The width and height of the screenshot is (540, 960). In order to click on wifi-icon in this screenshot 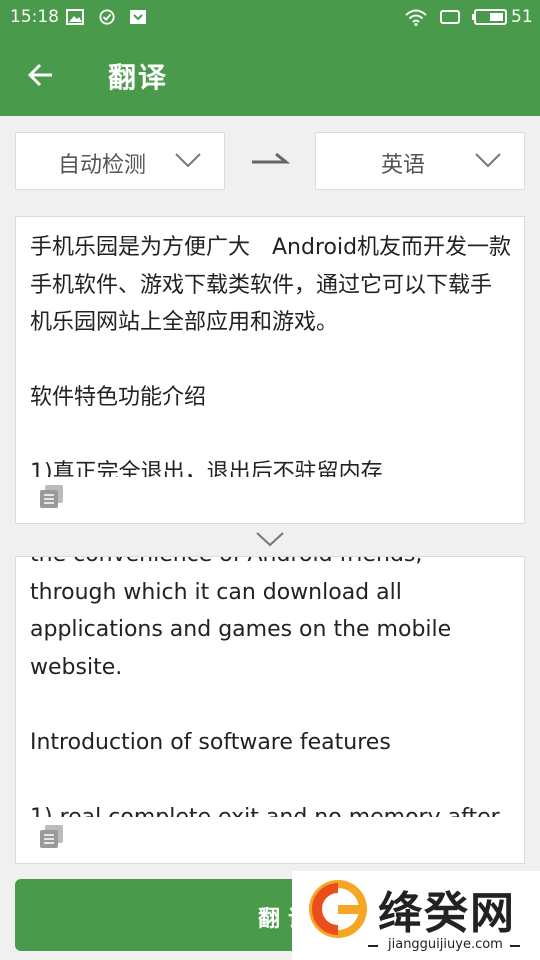, I will do `click(416, 17)`.